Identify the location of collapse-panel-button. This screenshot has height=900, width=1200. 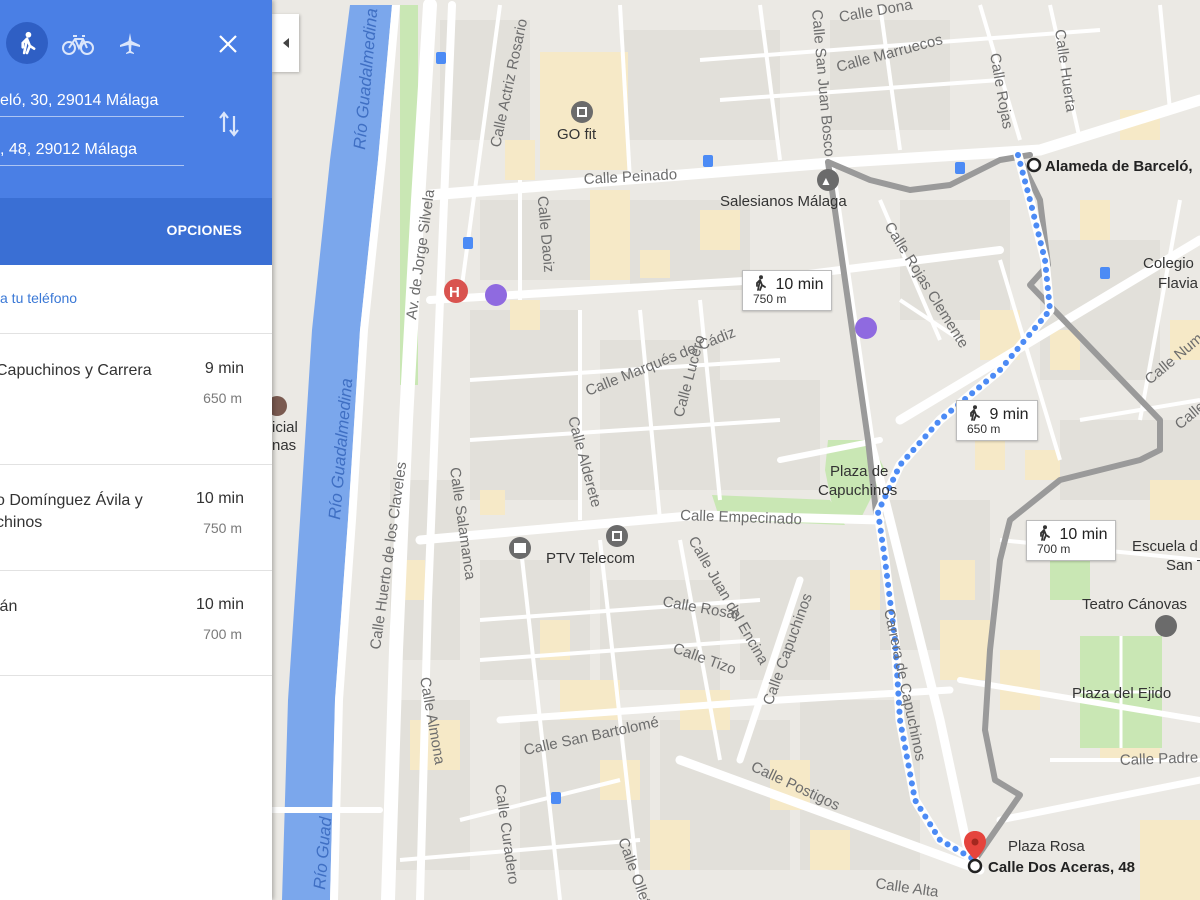
(285, 43).